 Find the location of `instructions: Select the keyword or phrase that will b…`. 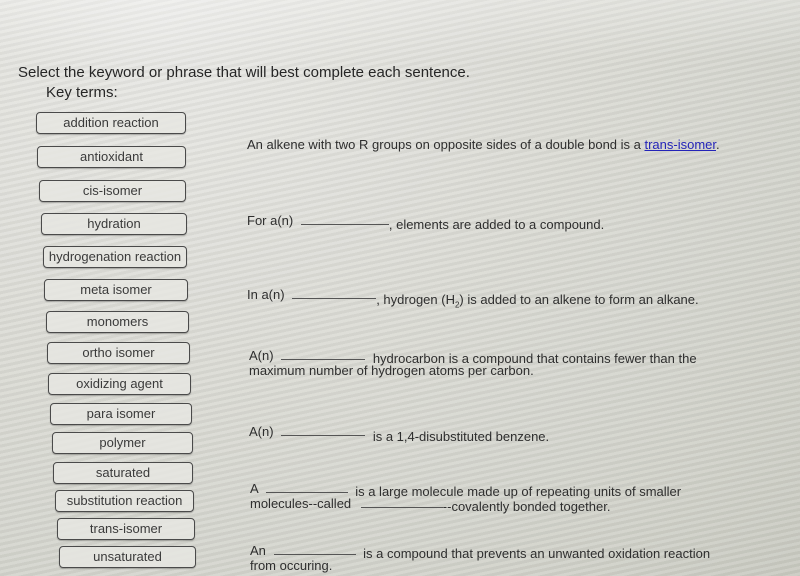

instructions: Select the keyword or phrase that will b… is located at coordinates (244, 72).